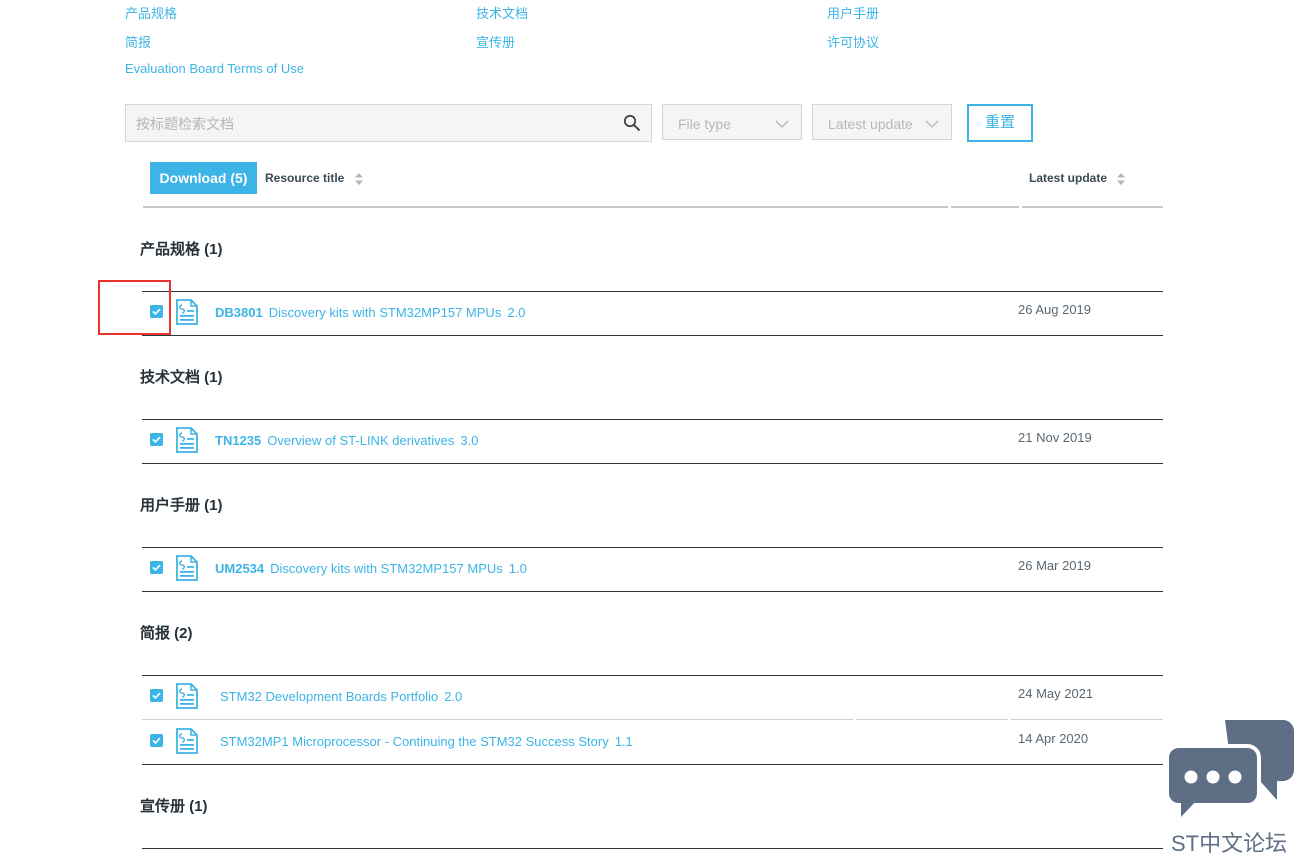 This screenshot has width=1305, height=863. Describe the element at coordinates (214, 68) in the screenshot. I see `link-eval-terms: Evaluation Board Terms of Use` at that location.